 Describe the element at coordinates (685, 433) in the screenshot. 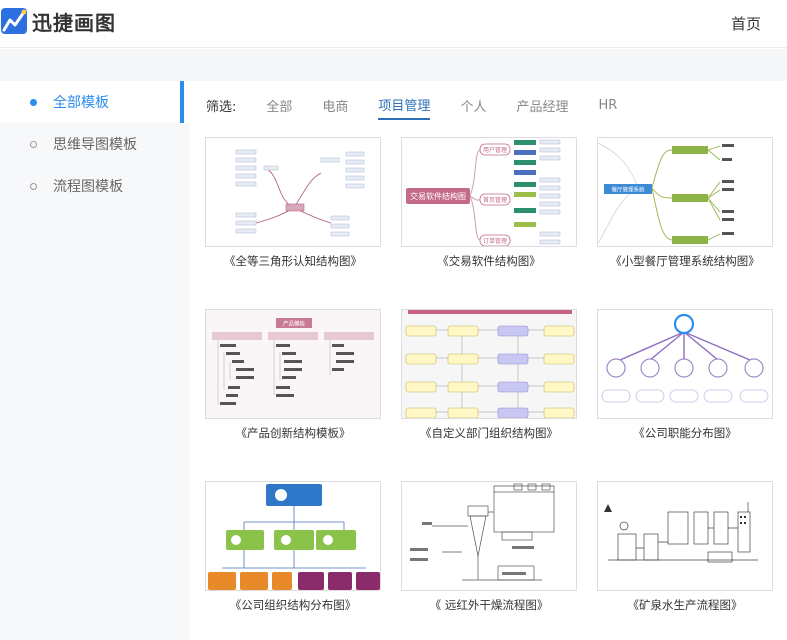

I see `template-title: 《公司职能分布图》` at that location.